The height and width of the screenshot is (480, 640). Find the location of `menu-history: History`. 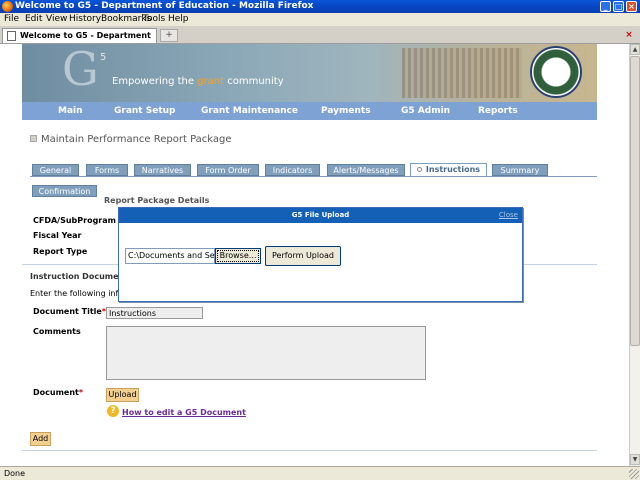

menu-history: History is located at coordinates (85, 19).